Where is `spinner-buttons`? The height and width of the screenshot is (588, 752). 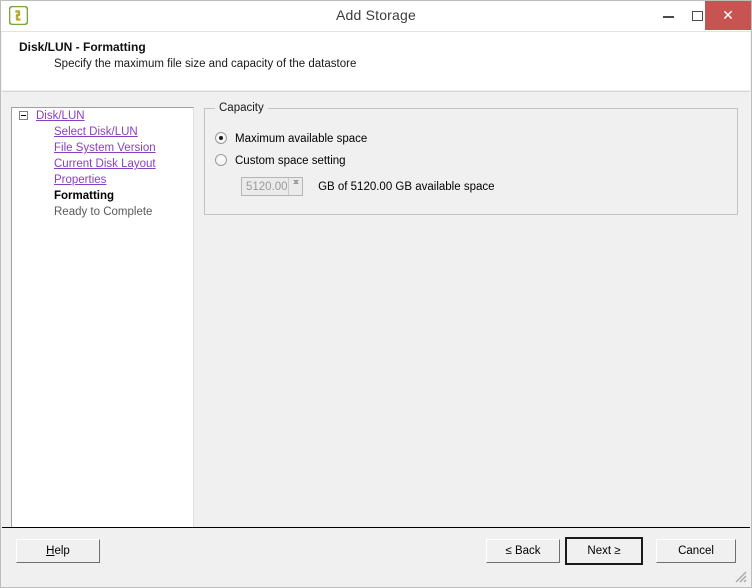
spinner-buttons is located at coordinates (295, 186).